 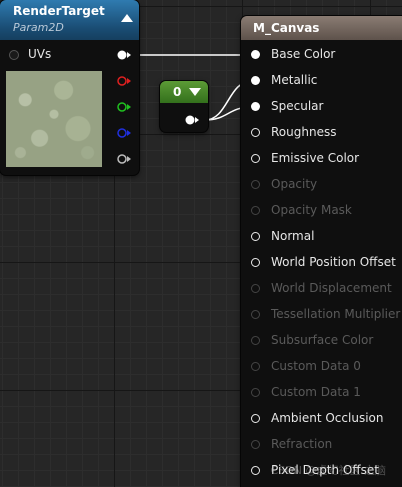 I want to click on material-input-label: Ambient Occlusion, so click(x=327, y=418).